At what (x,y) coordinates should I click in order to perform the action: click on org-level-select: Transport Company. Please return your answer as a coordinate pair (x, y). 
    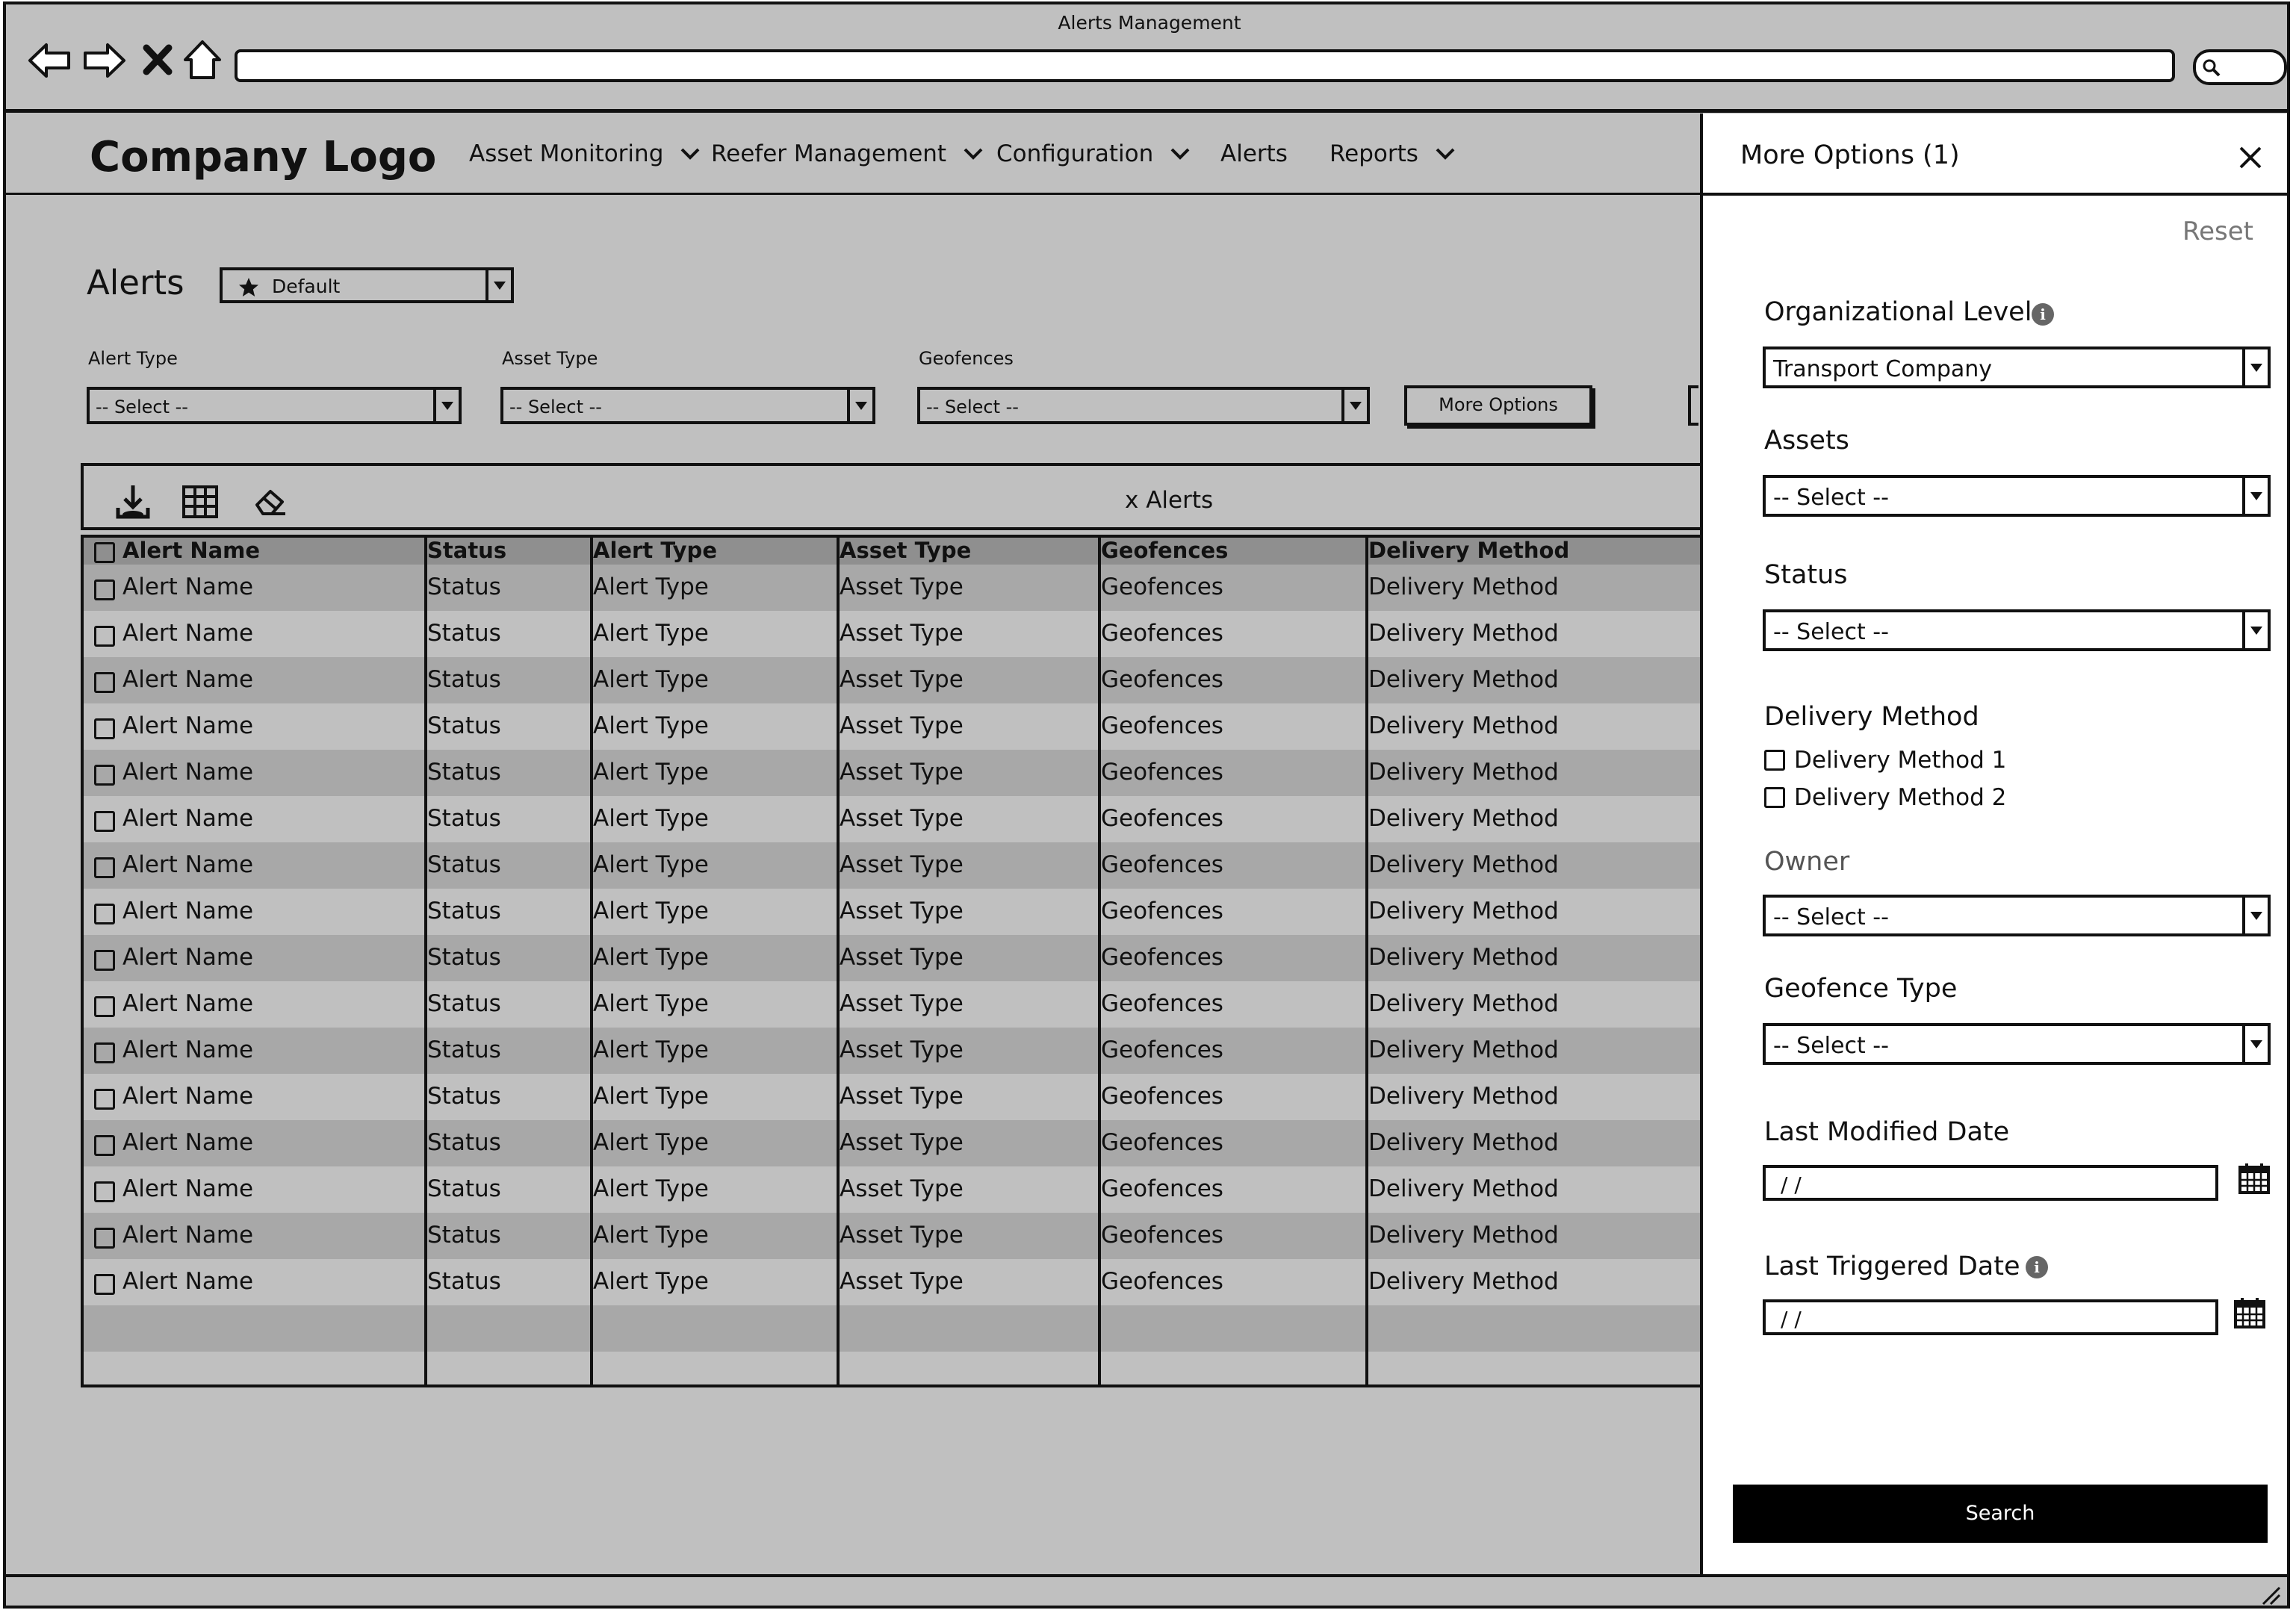
    Looking at the image, I should click on (2017, 367).